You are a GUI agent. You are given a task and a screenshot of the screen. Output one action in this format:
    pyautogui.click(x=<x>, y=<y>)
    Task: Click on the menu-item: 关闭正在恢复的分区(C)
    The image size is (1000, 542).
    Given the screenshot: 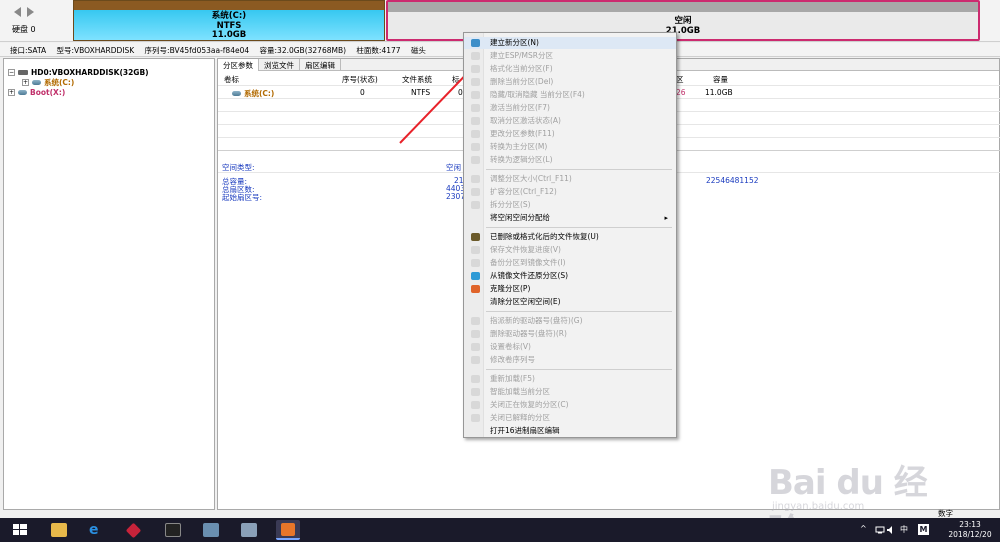 What is the action you would take?
    pyautogui.click(x=570, y=405)
    